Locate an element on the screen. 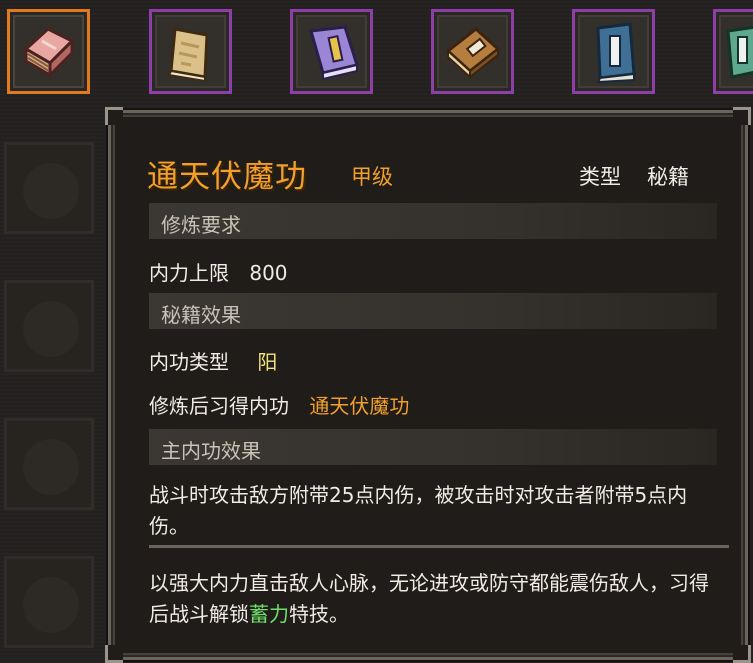  description-prefix: 以强大内力直击敌人心脉，无论进攻或防守都能震伤敌人，习得后战斗解锁 is located at coordinates (429, 598).